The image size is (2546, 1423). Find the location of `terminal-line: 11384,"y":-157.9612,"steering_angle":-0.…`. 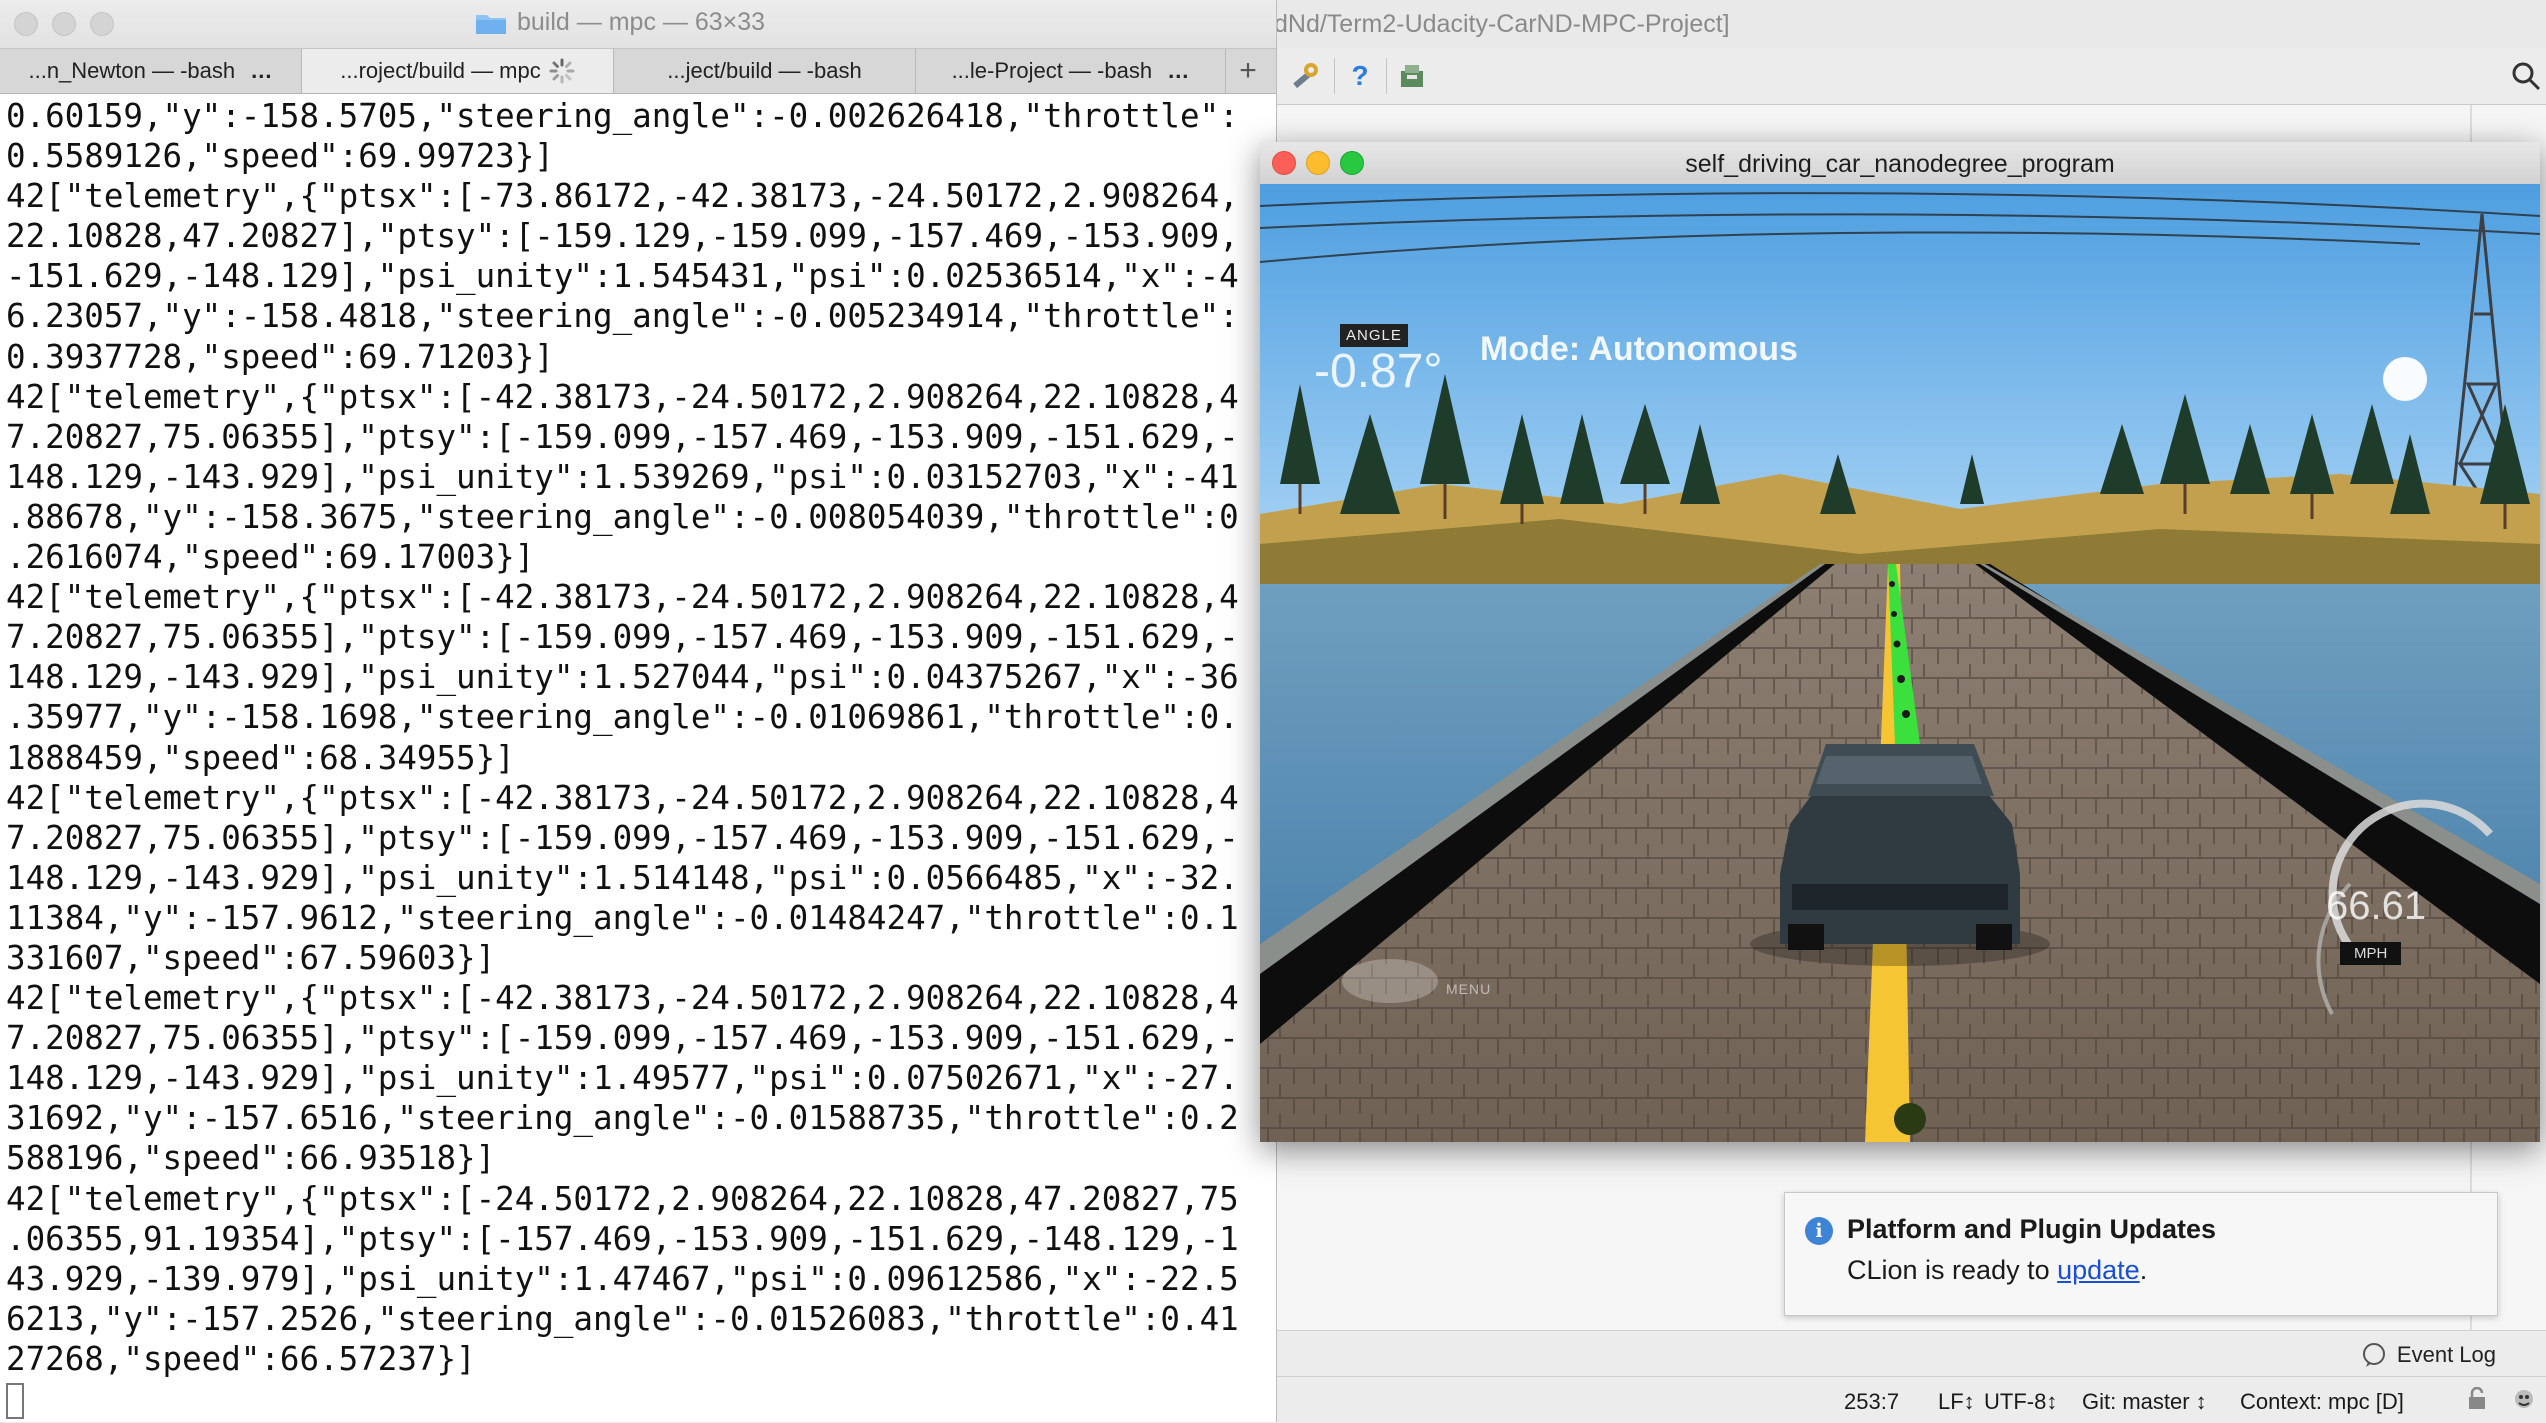

terminal-line: 11384,"y":-157.9612,"steering_angle":-0.… is located at coordinates (622, 917).